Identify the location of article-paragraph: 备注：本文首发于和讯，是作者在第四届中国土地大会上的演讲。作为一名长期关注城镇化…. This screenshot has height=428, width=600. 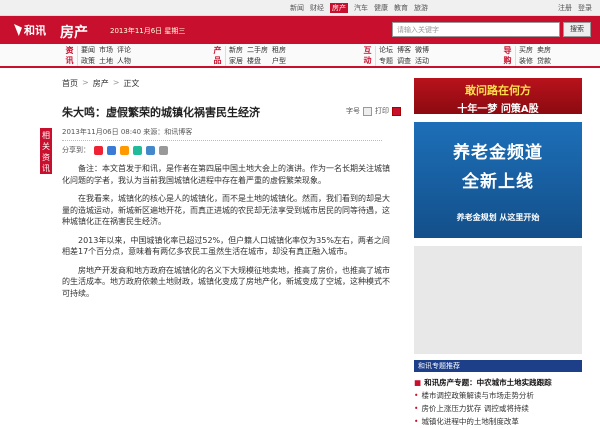
(226, 174).